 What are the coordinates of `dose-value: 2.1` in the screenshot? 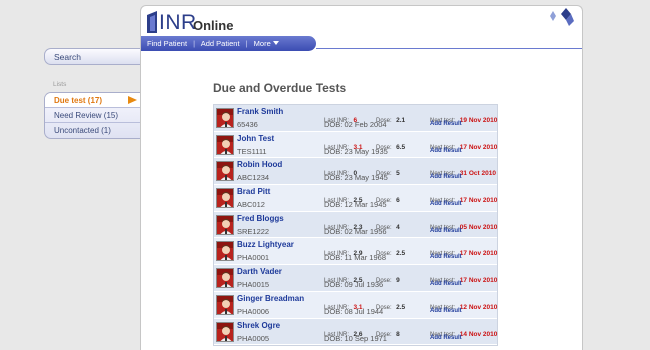 It's located at (401, 120).